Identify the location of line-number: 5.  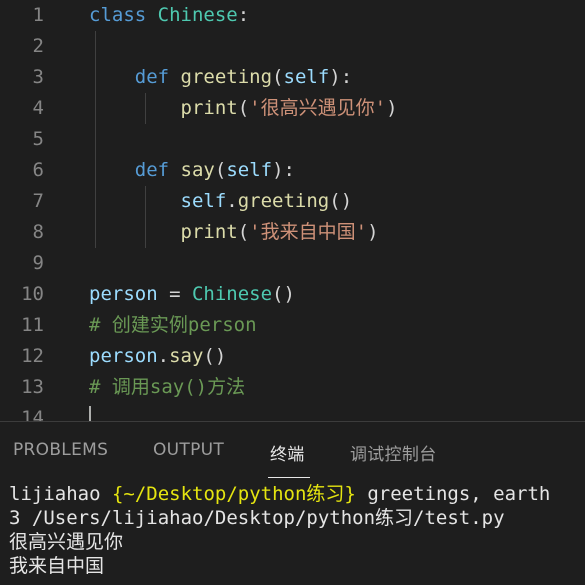
(38, 139).